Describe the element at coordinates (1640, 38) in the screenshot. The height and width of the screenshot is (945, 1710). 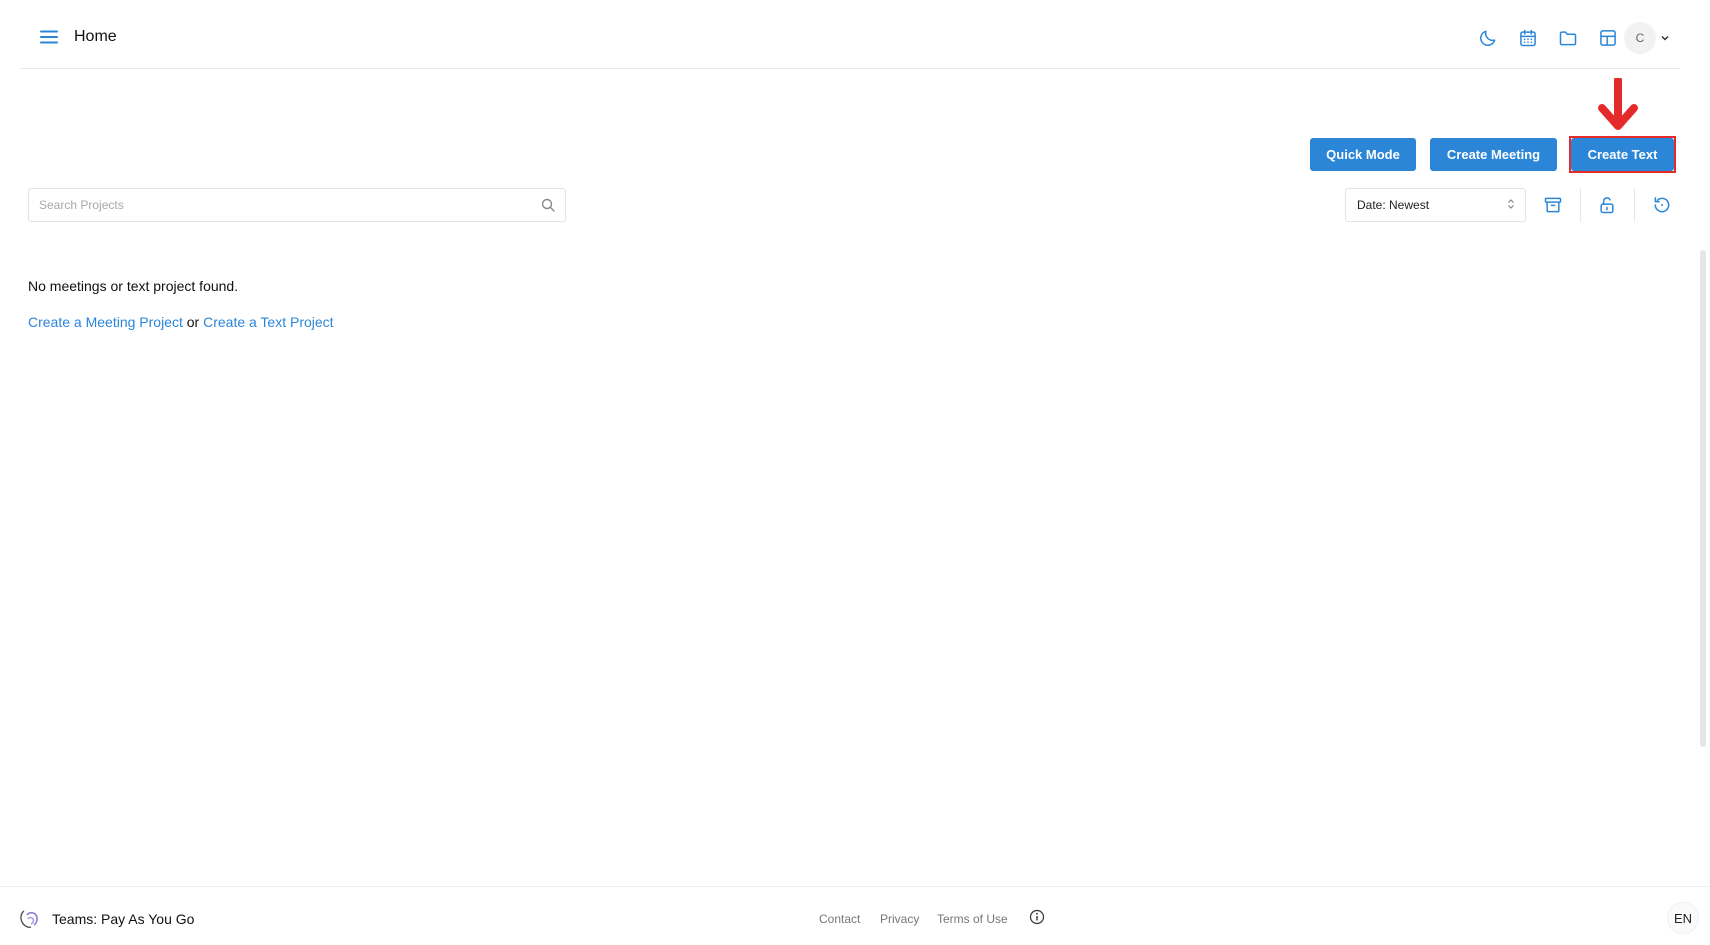
I see `avatar: C` at that location.